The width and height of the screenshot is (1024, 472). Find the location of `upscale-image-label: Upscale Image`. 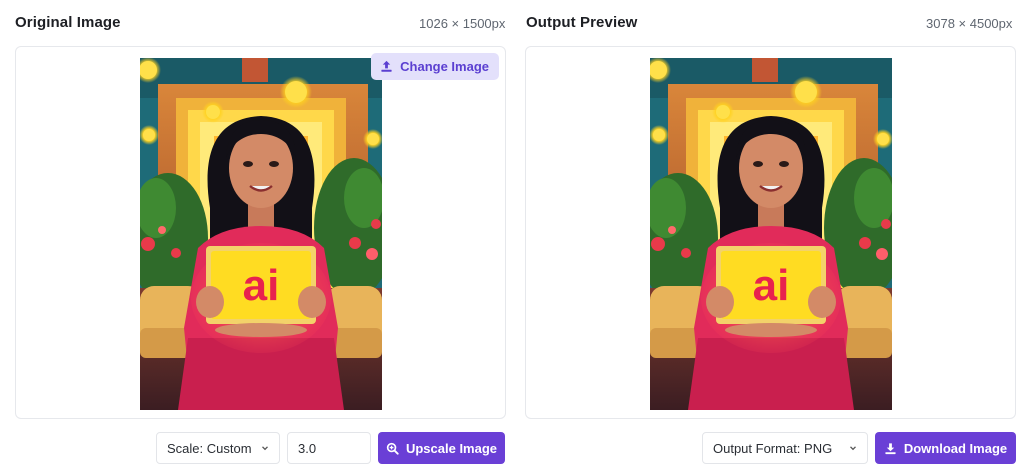

upscale-image-label: Upscale Image is located at coordinates (451, 448).